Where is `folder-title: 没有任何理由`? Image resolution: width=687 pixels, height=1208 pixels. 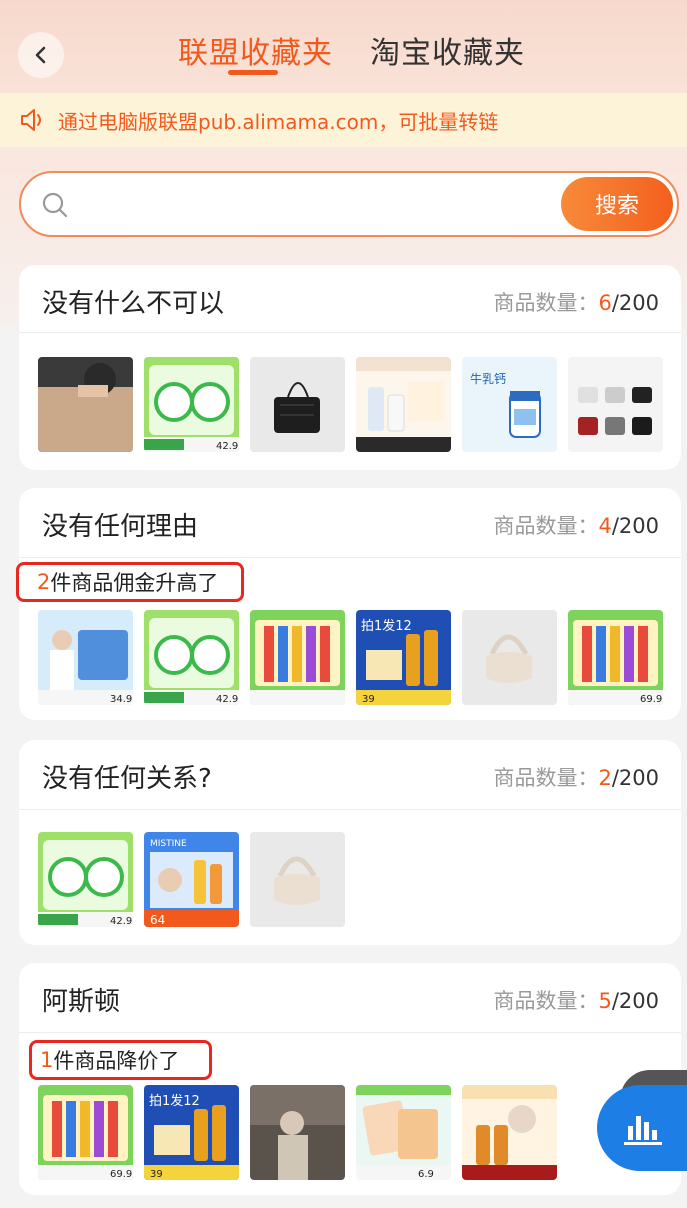
folder-title: 没有任何理由 is located at coordinates (120, 527).